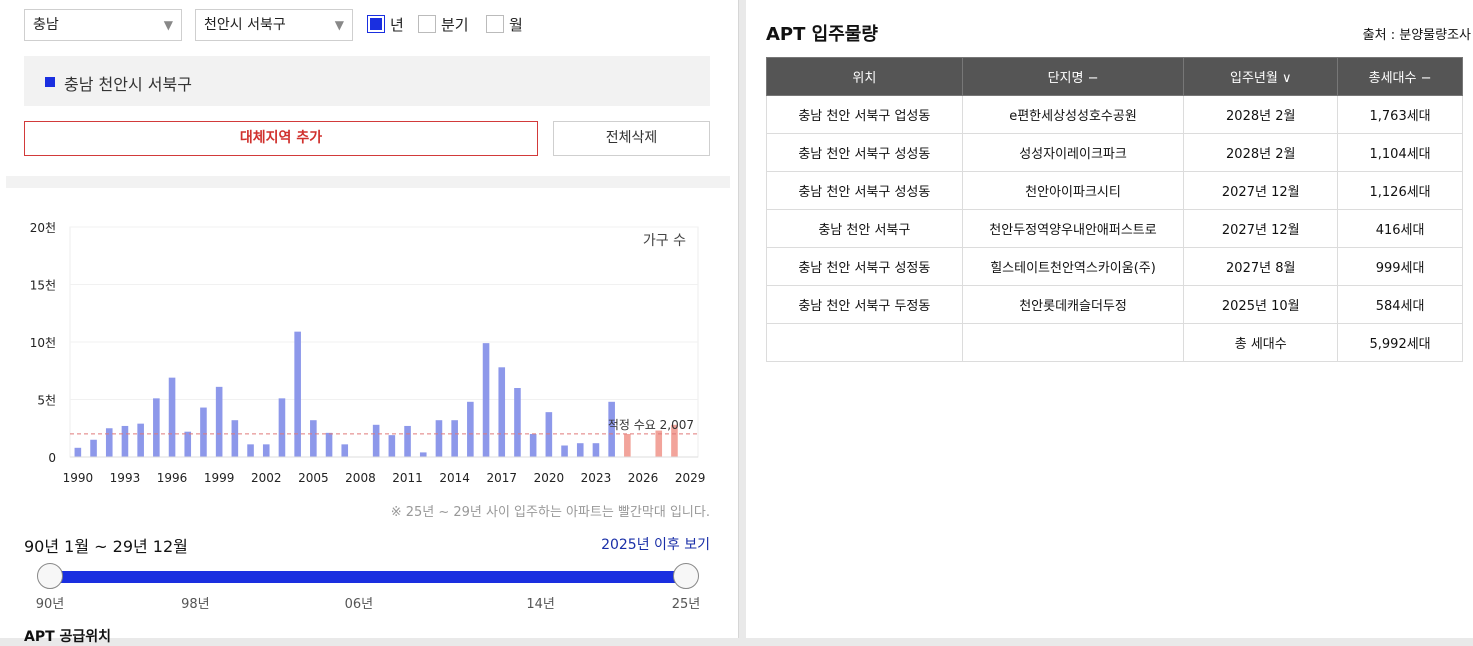  Describe the element at coordinates (235, 438) in the screenshot. I see `bar-2000` at that location.